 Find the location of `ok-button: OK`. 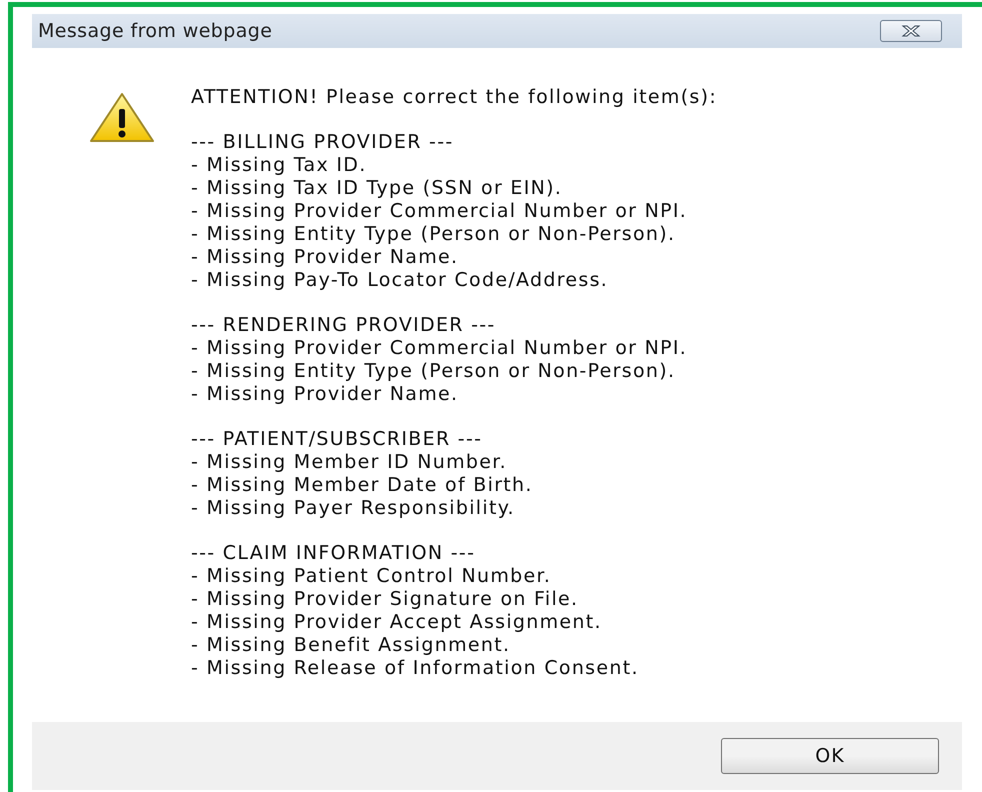

ok-button: OK is located at coordinates (830, 756).